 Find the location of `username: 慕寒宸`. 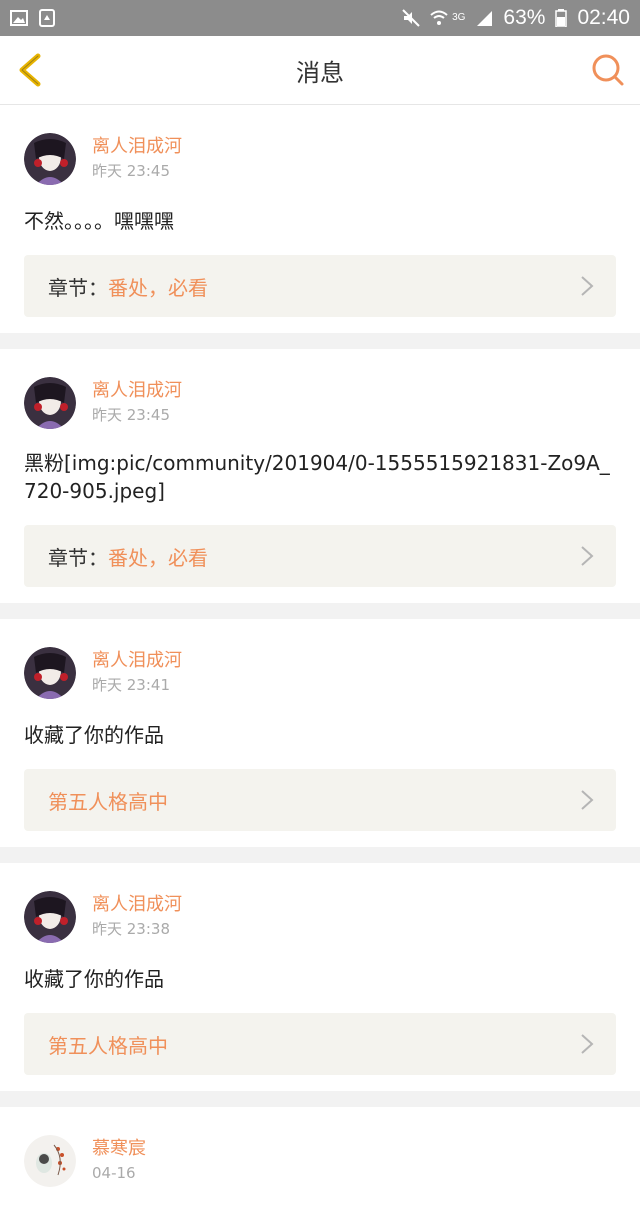

username: 慕寒宸 is located at coordinates (119, 1149).